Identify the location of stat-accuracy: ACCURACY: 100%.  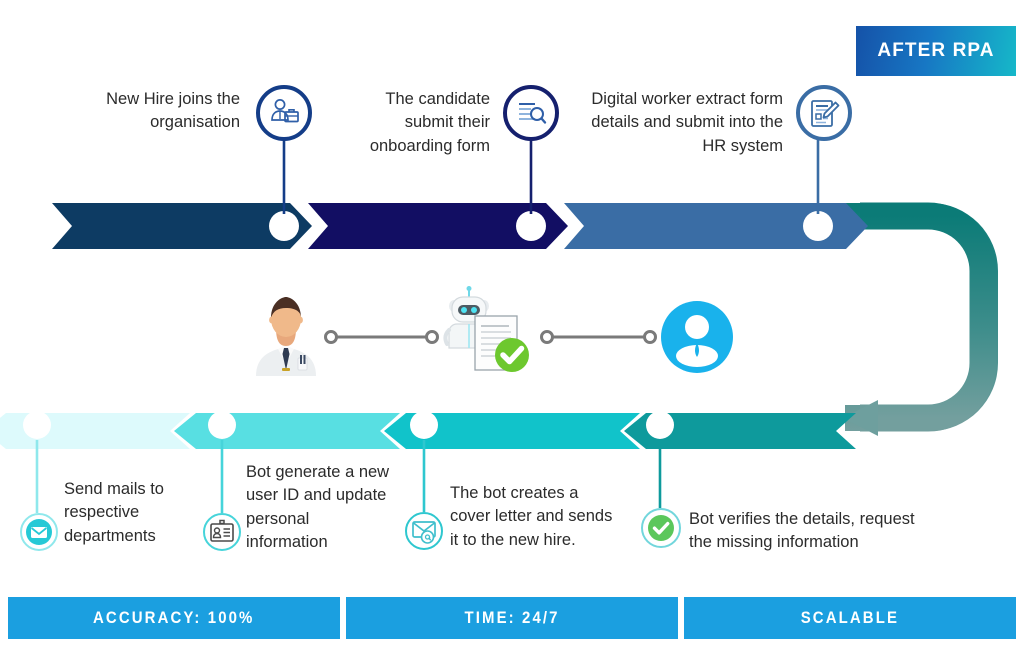
(174, 618).